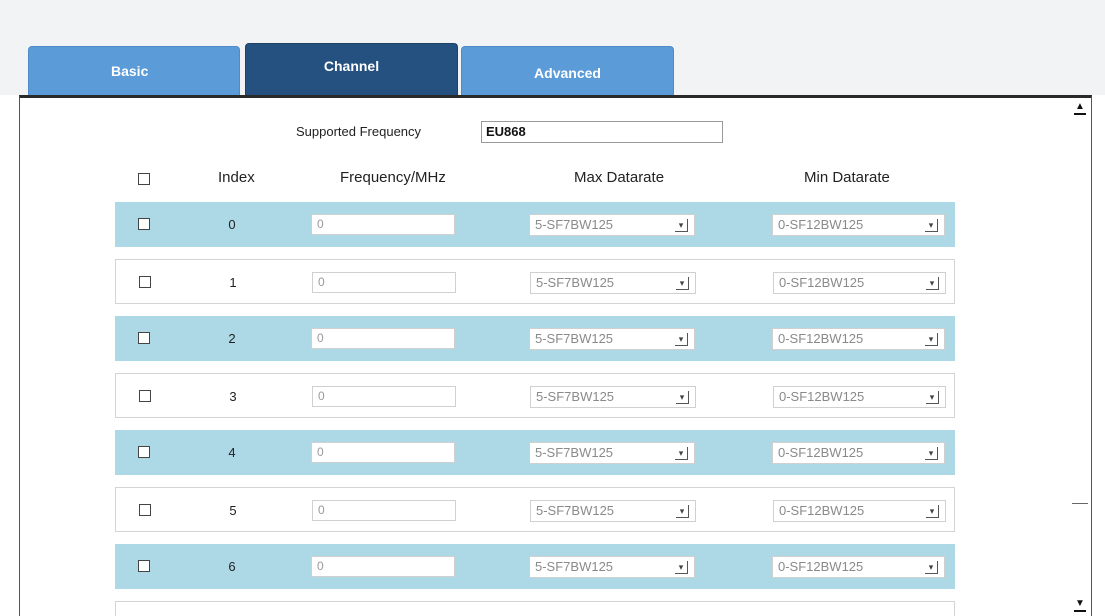  Describe the element at coordinates (232, 452) in the screenshot. I see `row-index: 4` at that location.